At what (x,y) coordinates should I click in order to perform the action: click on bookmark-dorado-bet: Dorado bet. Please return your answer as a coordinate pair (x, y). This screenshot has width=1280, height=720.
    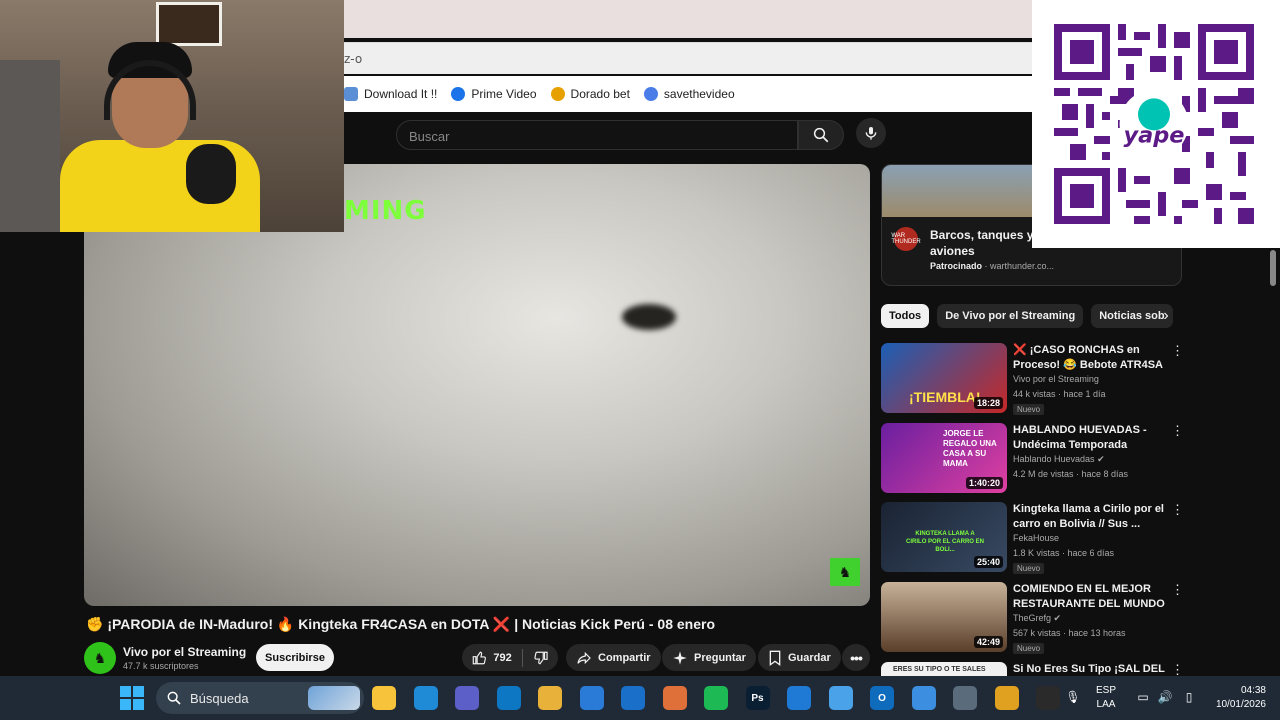
    Looking at the image, I should click on (590, 94).